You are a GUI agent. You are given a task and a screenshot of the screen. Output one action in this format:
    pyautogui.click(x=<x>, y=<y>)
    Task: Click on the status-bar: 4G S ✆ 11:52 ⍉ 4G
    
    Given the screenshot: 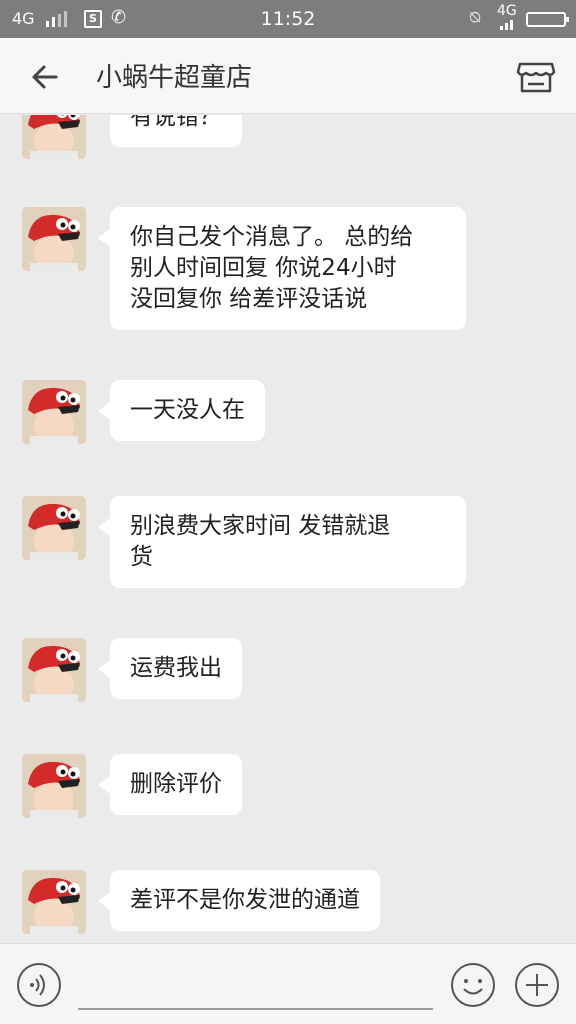 What is the action you would take?
    pyautogui.click(x=288, y=19)
    